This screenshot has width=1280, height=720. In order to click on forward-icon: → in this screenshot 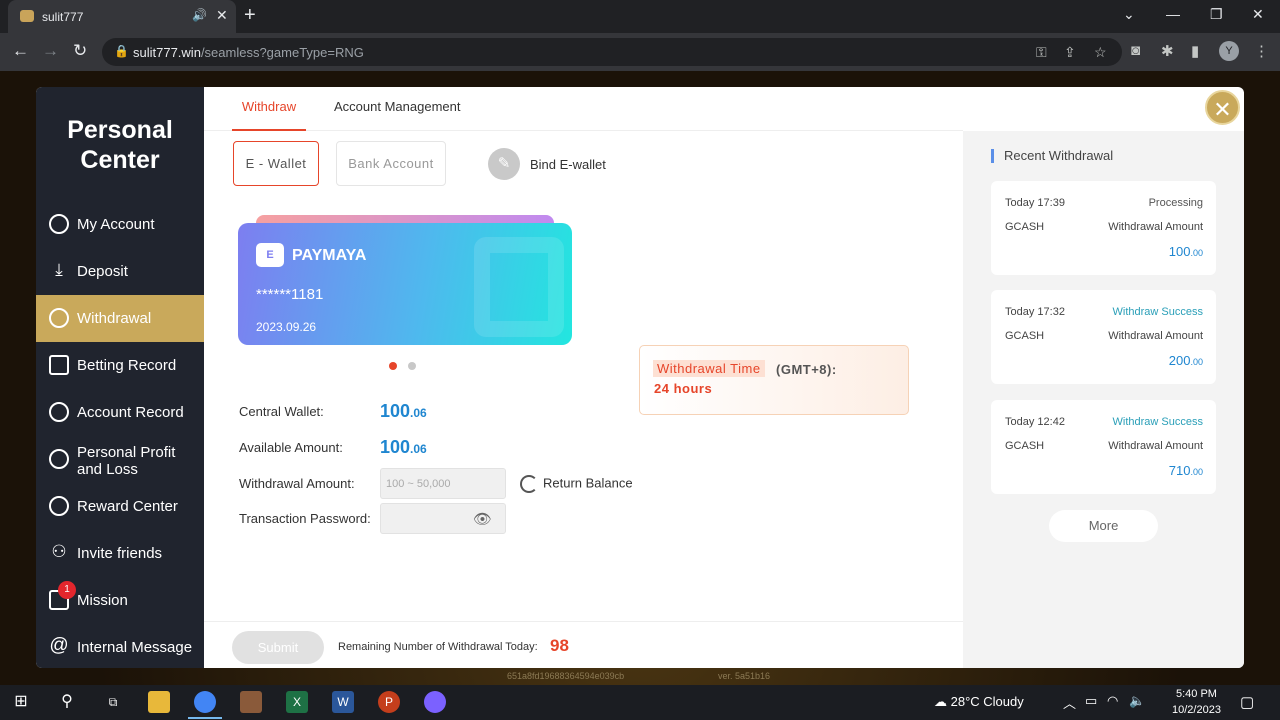, I will do `click(50, 51)`.